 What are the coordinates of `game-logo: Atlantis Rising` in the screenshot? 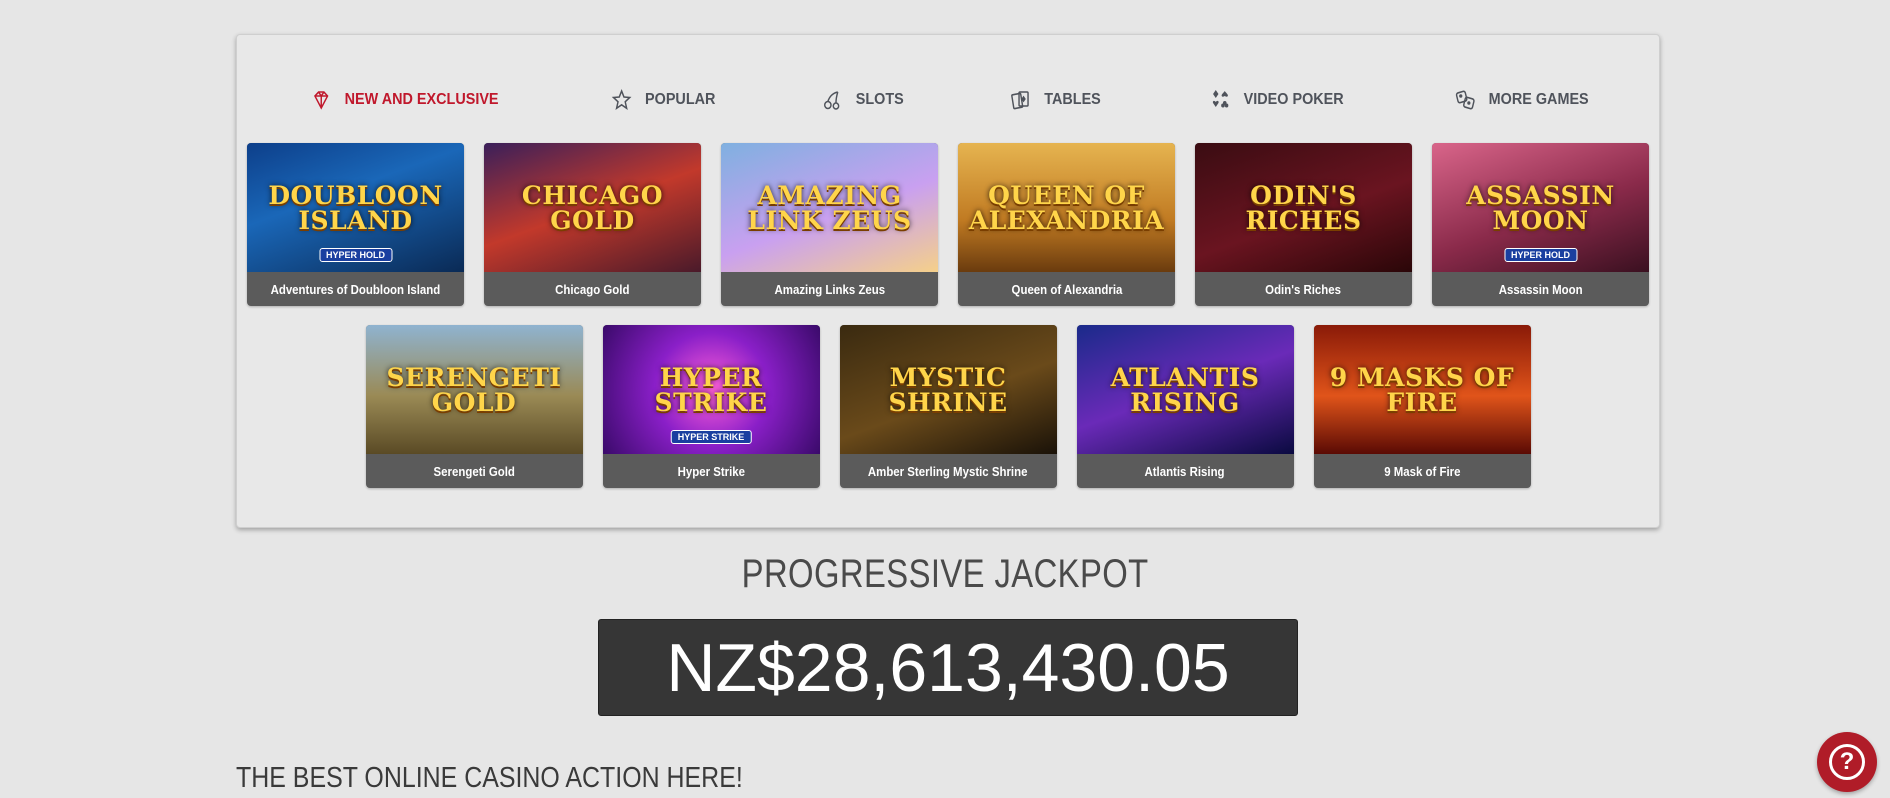 It's located at (1185, 389).